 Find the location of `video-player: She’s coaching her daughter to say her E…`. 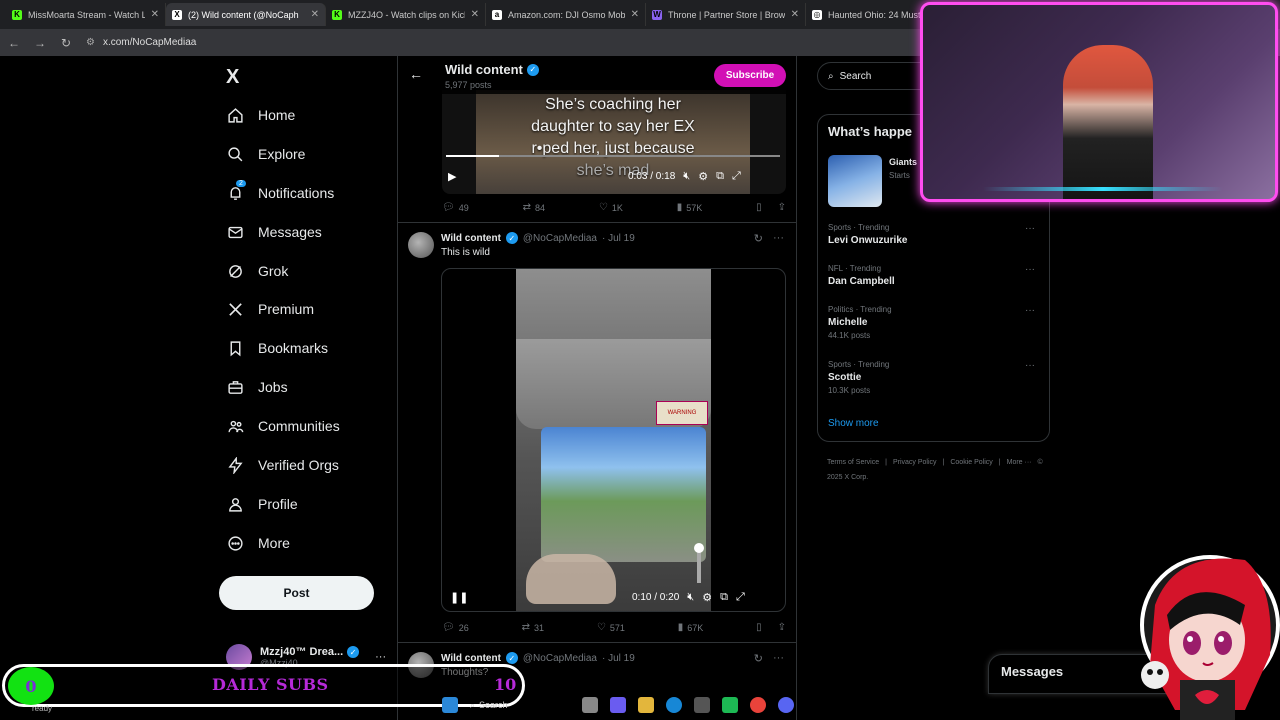

video-player: She’s coaching her daughter to say her E… is located at coordinates (614, 142).